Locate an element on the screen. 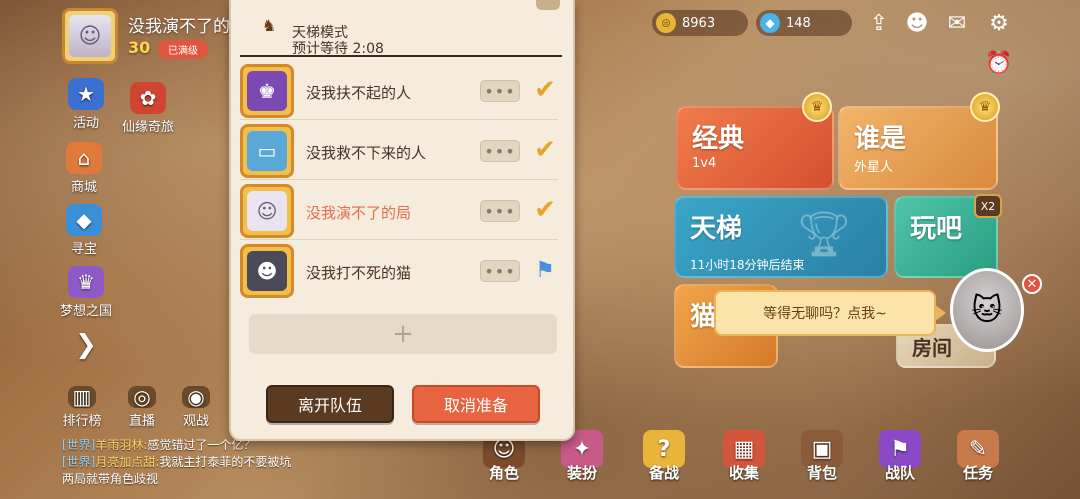 This screenshot has width=1080, height=499. nav-journey: ✿ 仙缘奇旅 is located at coordinates (148, 108).